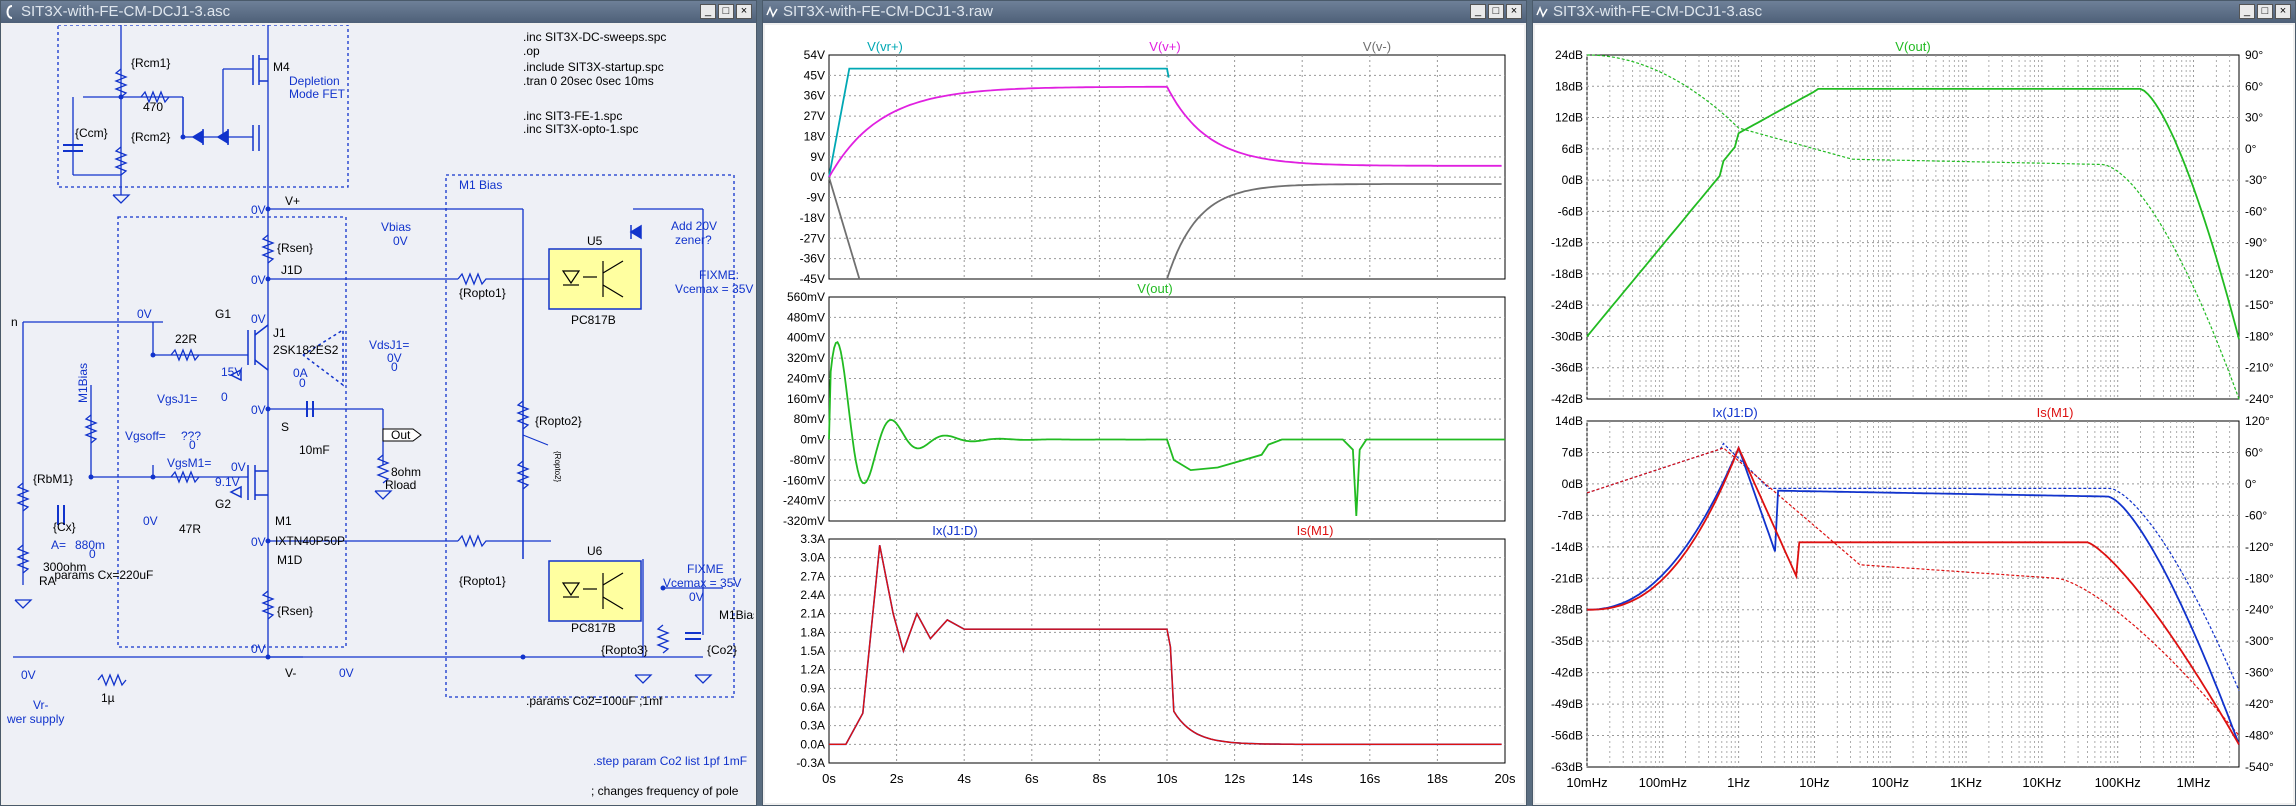  What do you see at coordinates (231, 372) in the screenshot?
I see `label-15v: 15V` at bounding box center [231, 372].